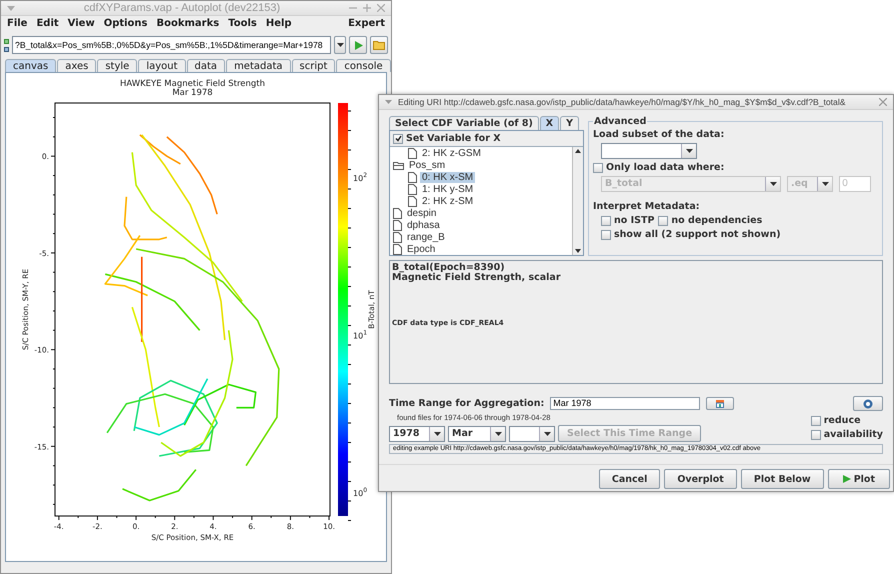 Image resolution: width=894 pixels, height=574 pixels. Describe the element at coordinates (6, 45) in the screenshot. I see `status-squares-icon` at that location.